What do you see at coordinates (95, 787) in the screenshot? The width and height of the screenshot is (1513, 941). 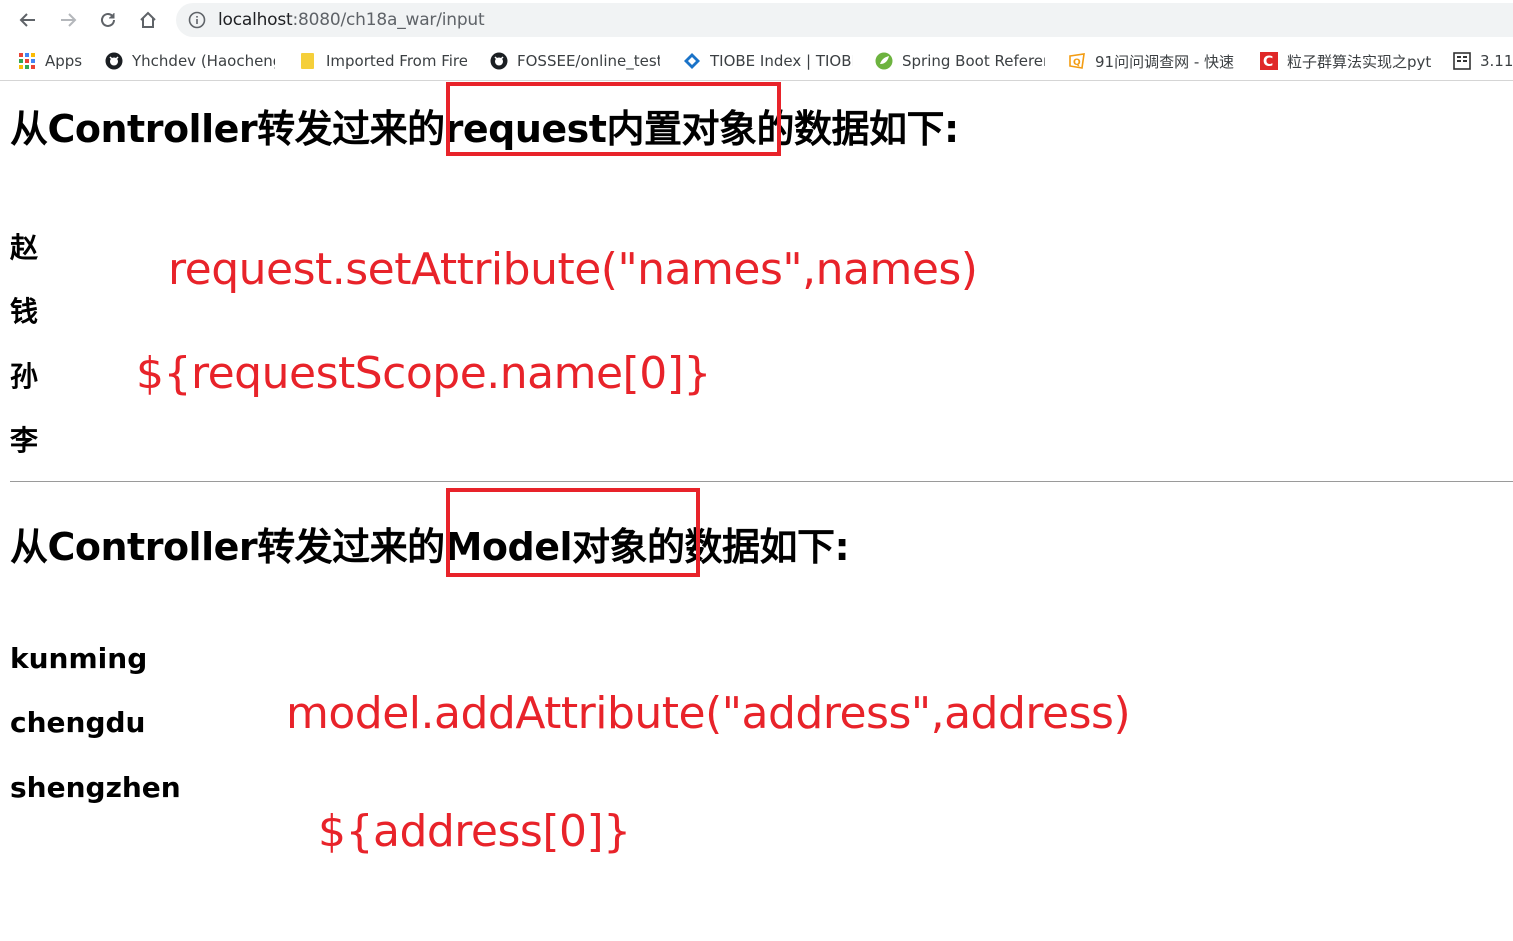 I see `list-item: shengzhen` at bounding box center [95, 787].